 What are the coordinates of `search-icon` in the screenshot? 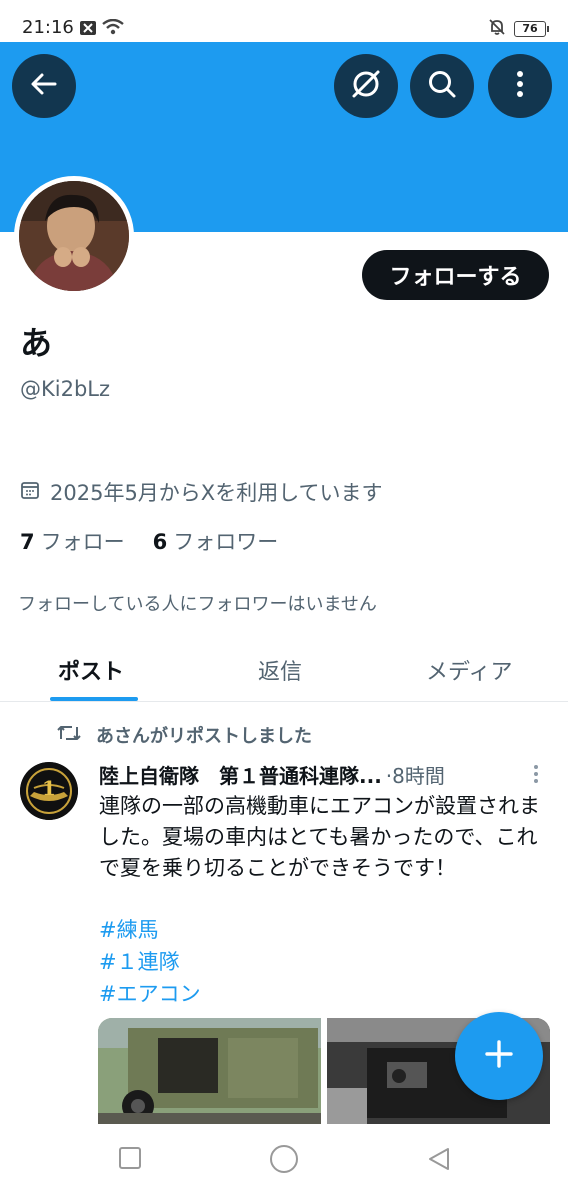 It's located at (442, 86).